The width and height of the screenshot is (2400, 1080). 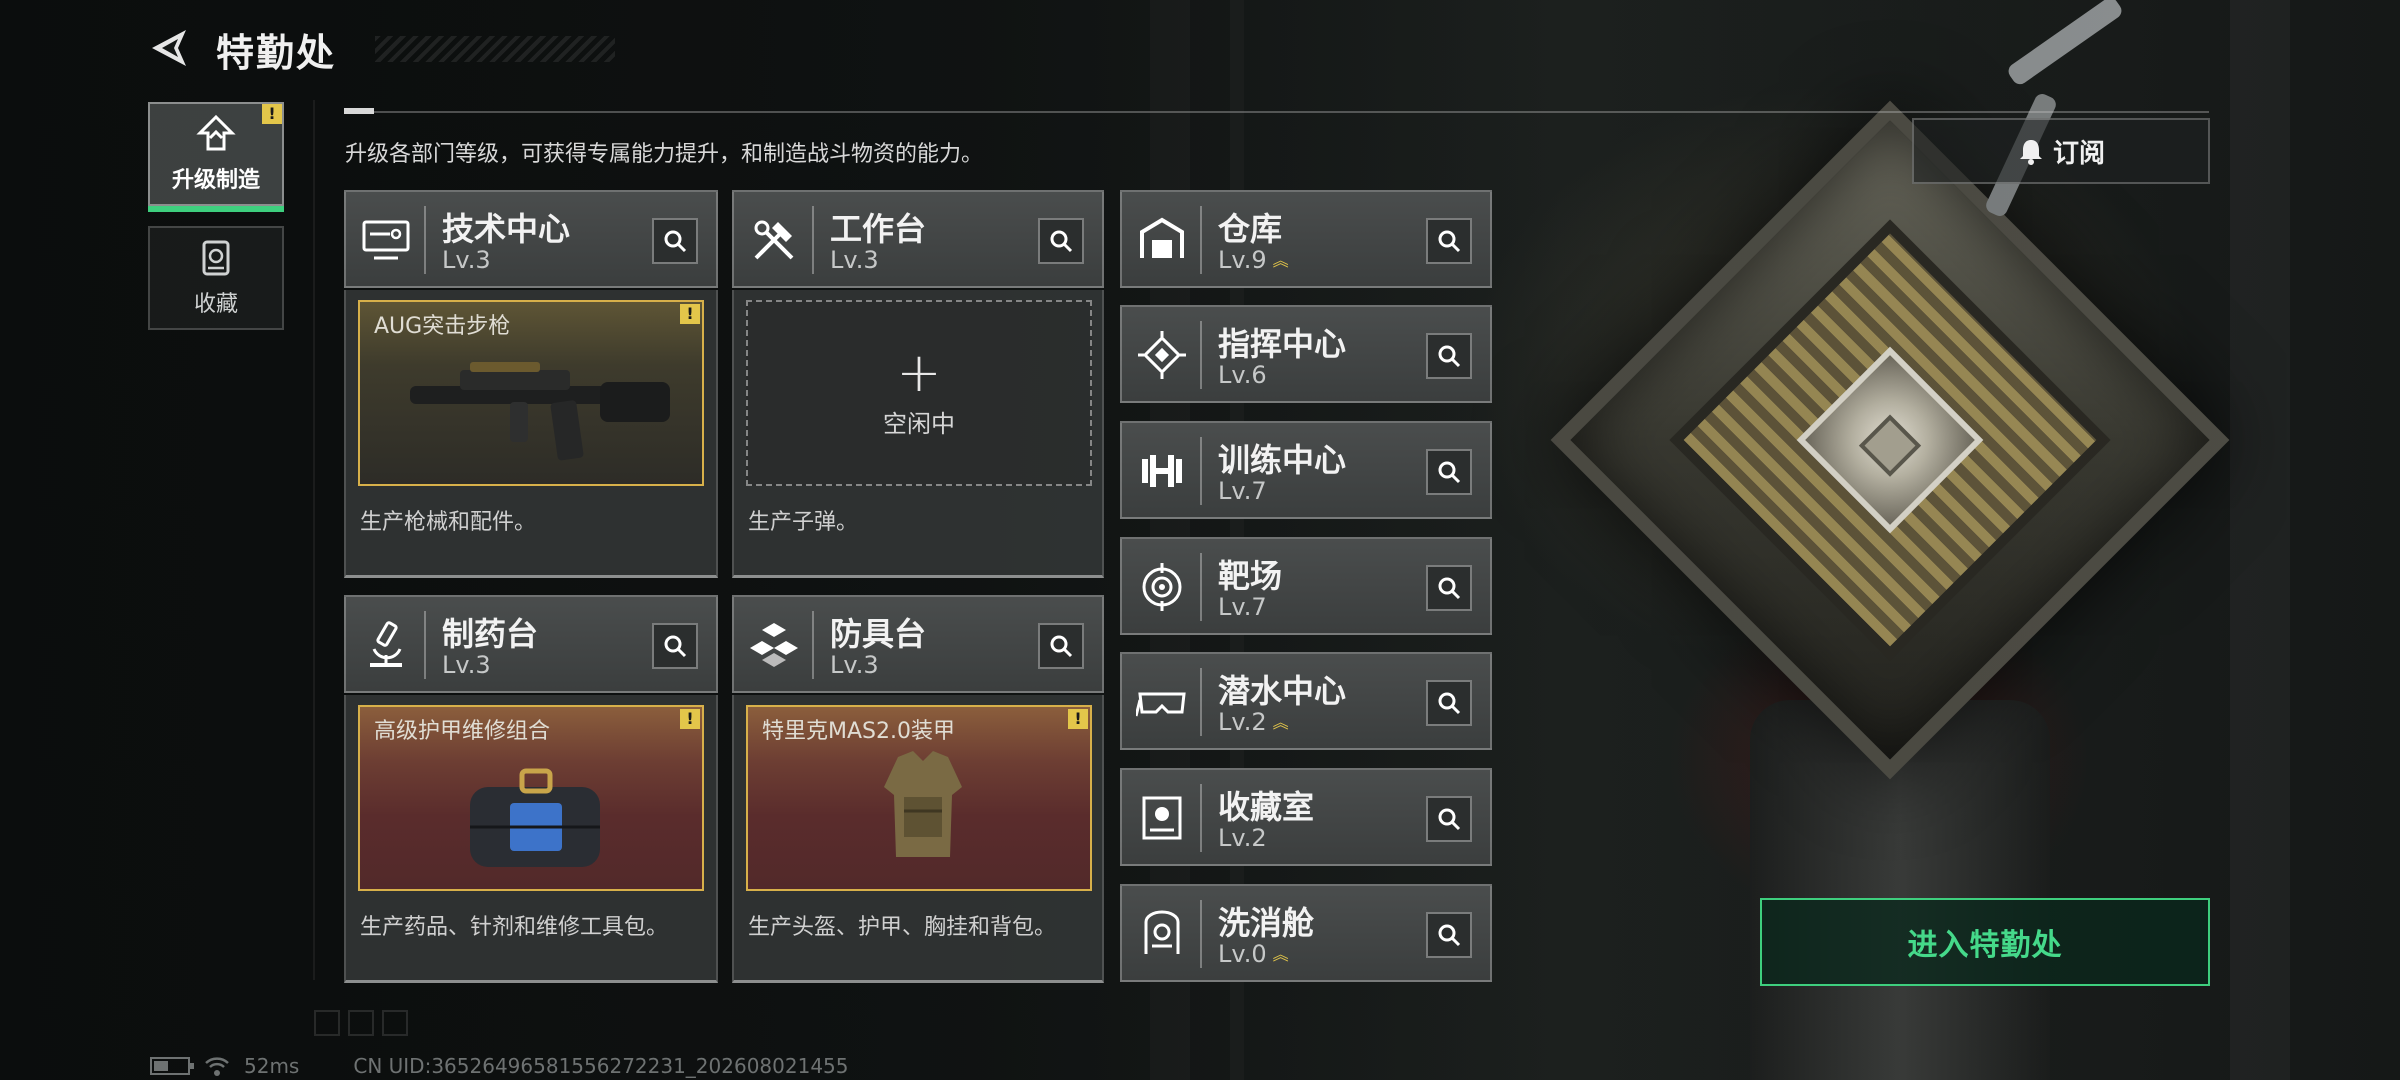 I want to click on department-card: 洗消舱 Lv.0 ︽, so click(x=1306, y=933).